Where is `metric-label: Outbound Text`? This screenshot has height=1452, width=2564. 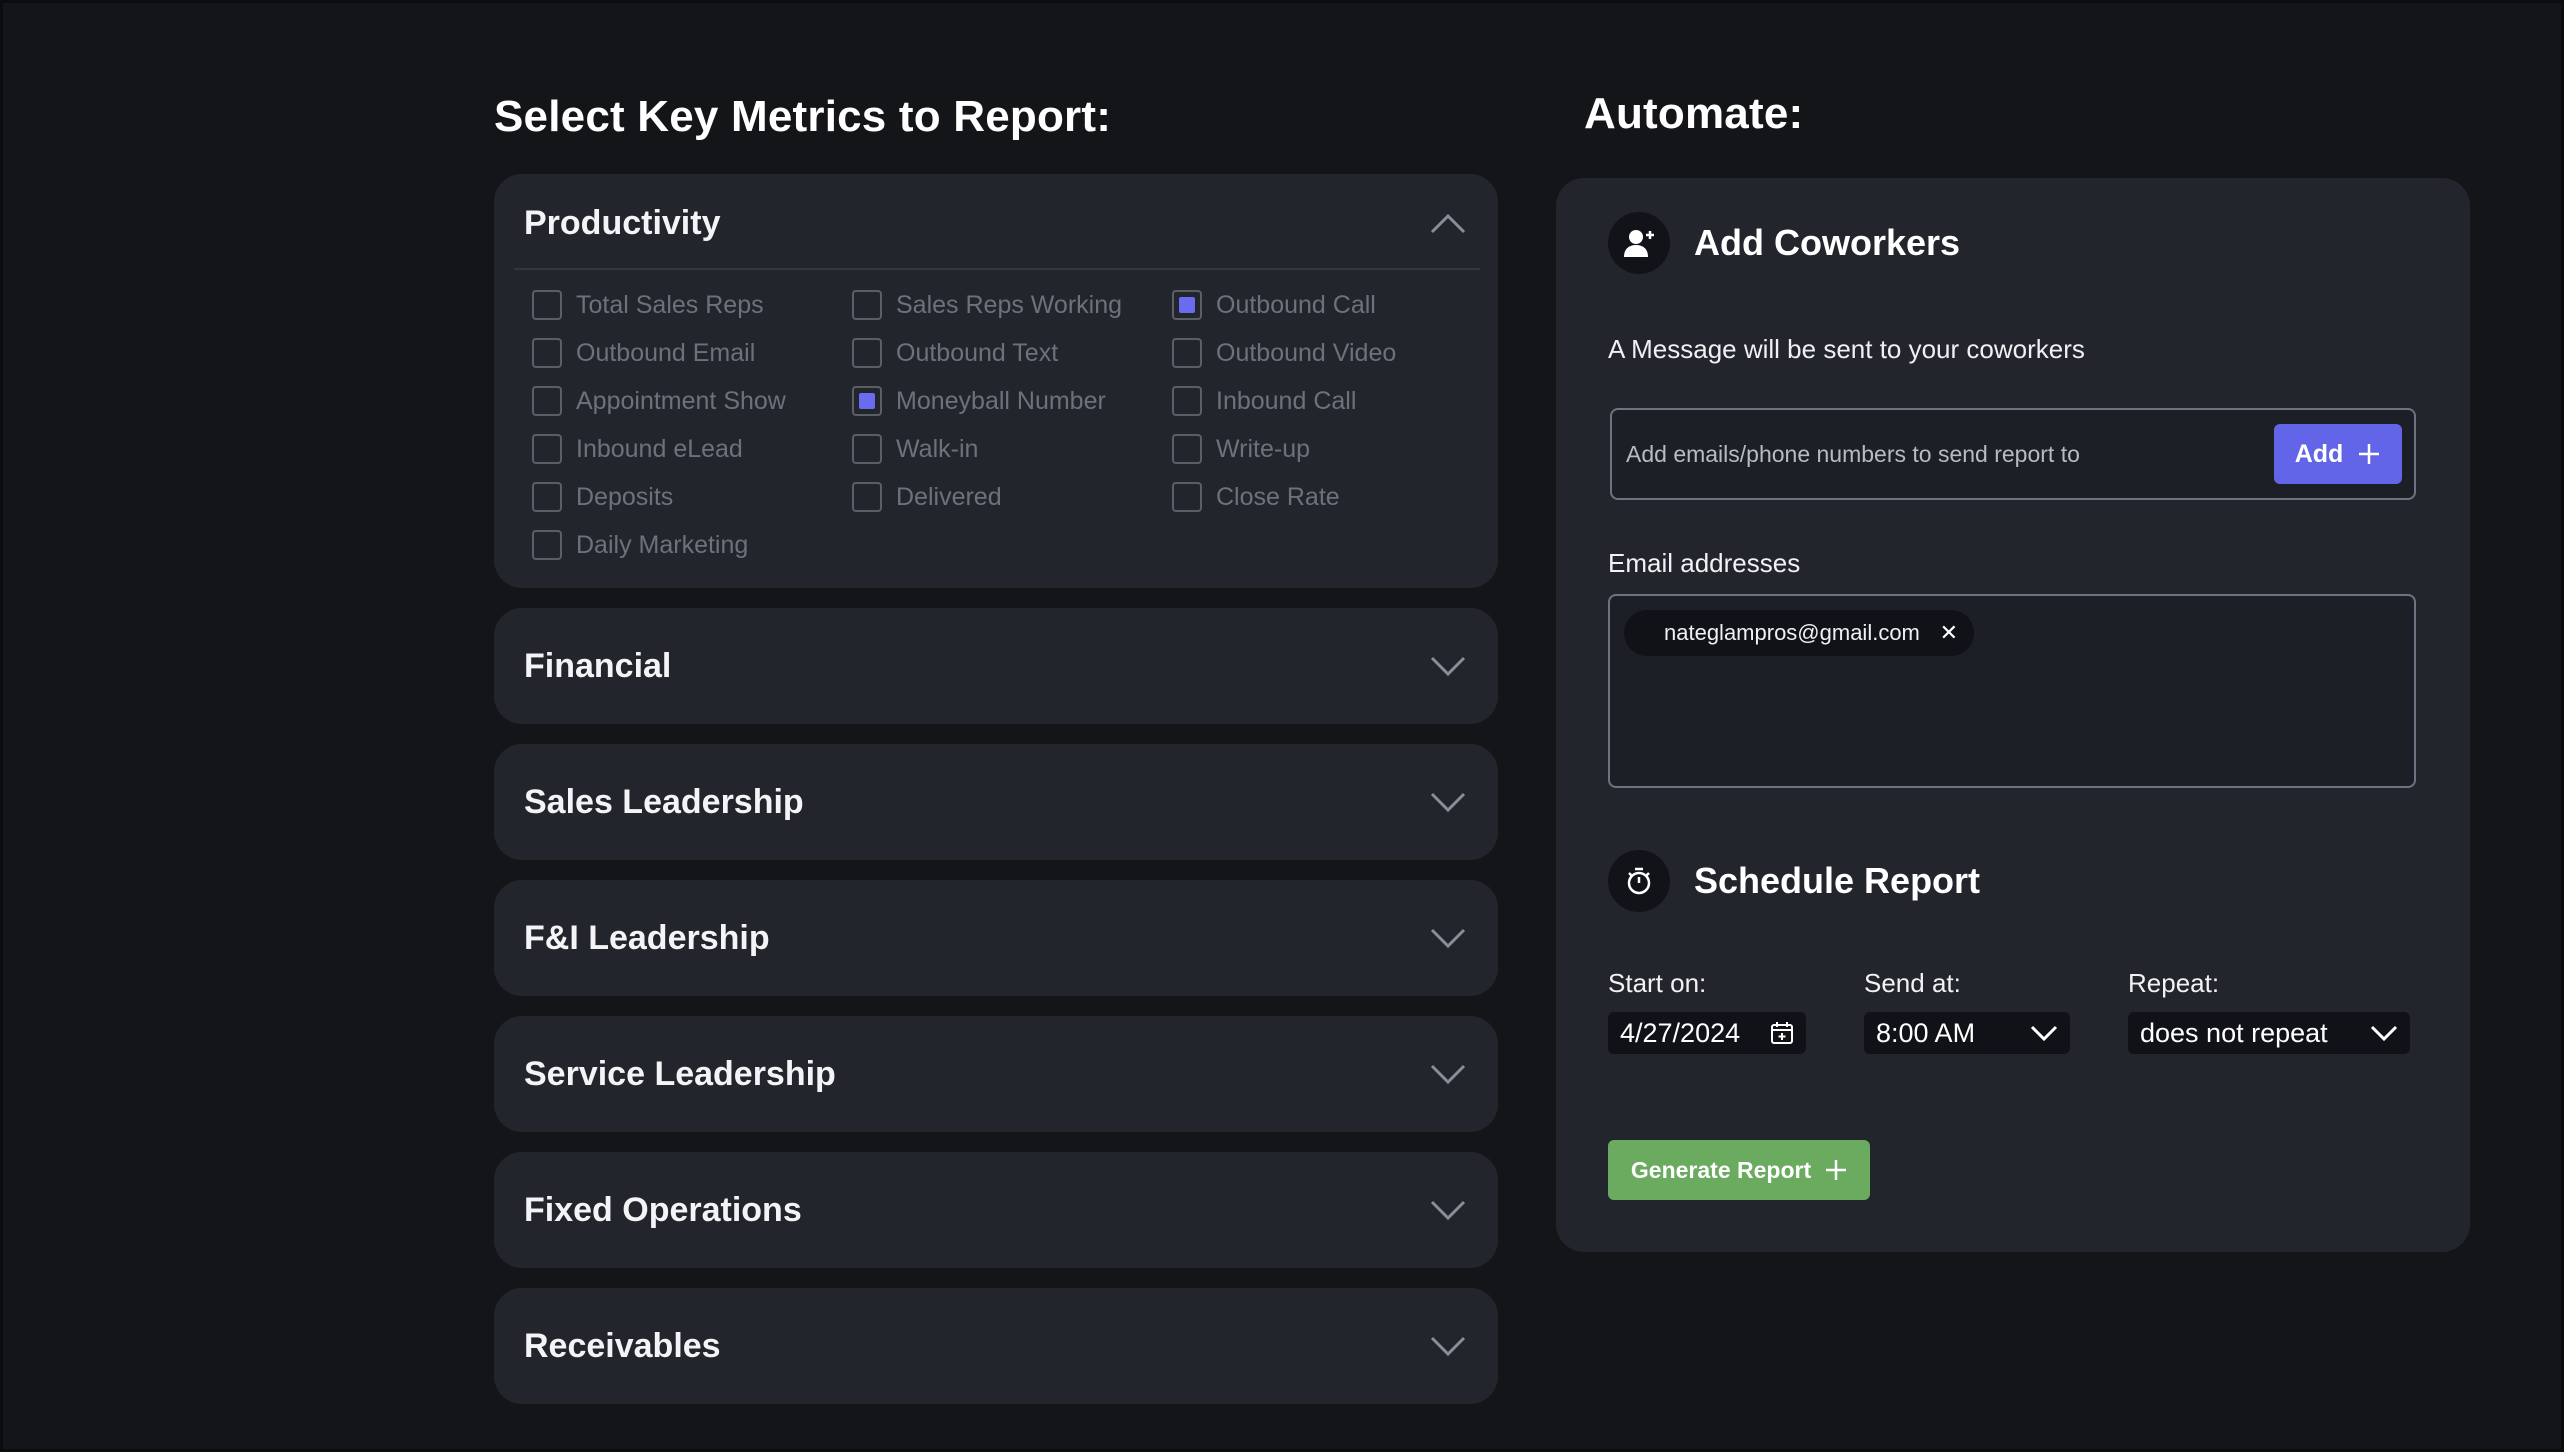
metric-label: Outbound Text is located at coordinates (977, 352).